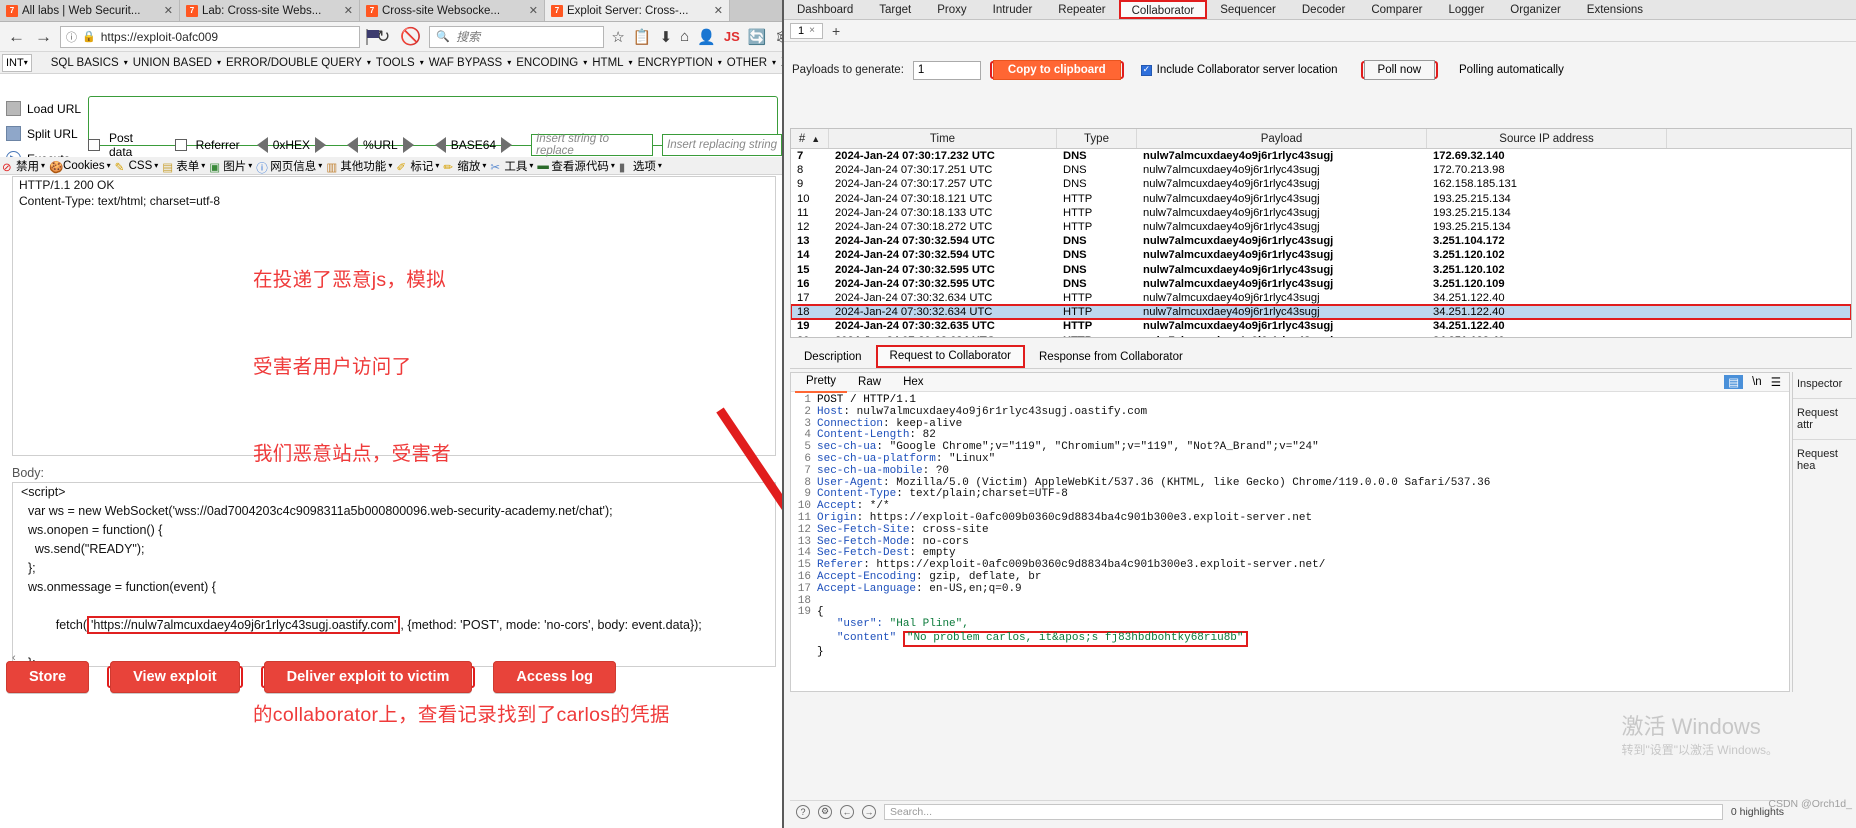  Describe the element at coordinates (80, 167) in the screenshot. I see `webdev-cookies: 🍪 Cookies ▾` at that location.